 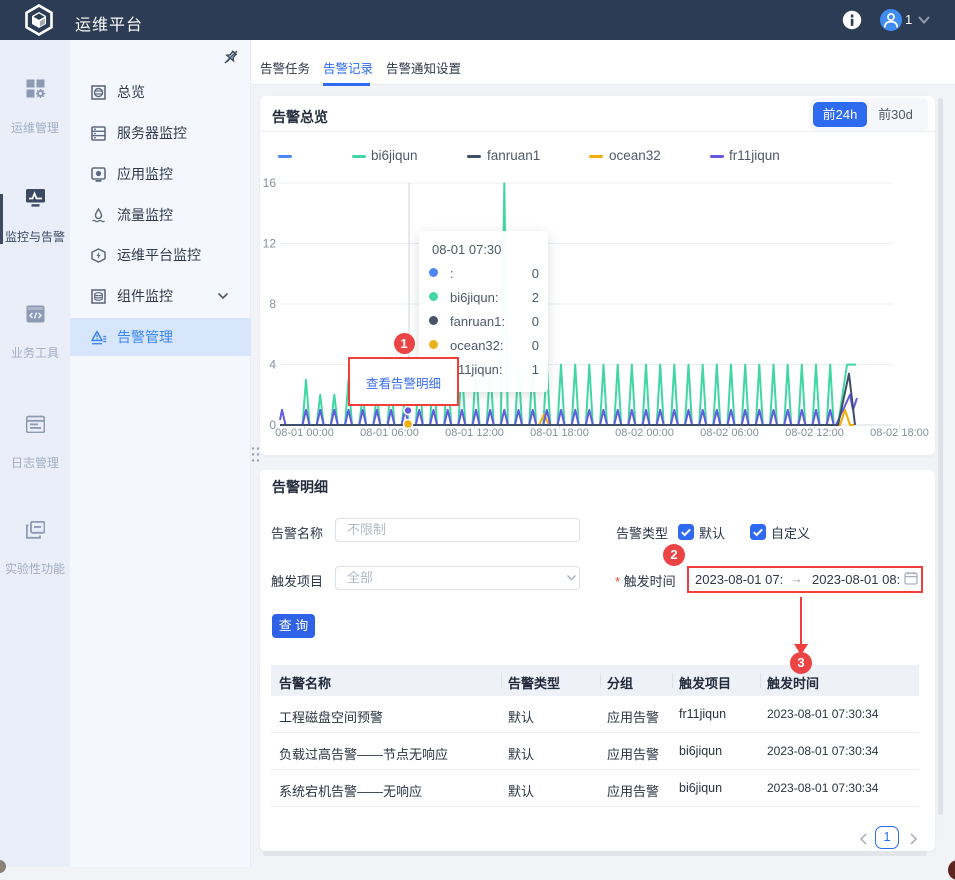 What do you see at coordinates (899, 433) in the screenshot?
I see `svg-text: 08-02 18:00` at bounding box center [899, 433].